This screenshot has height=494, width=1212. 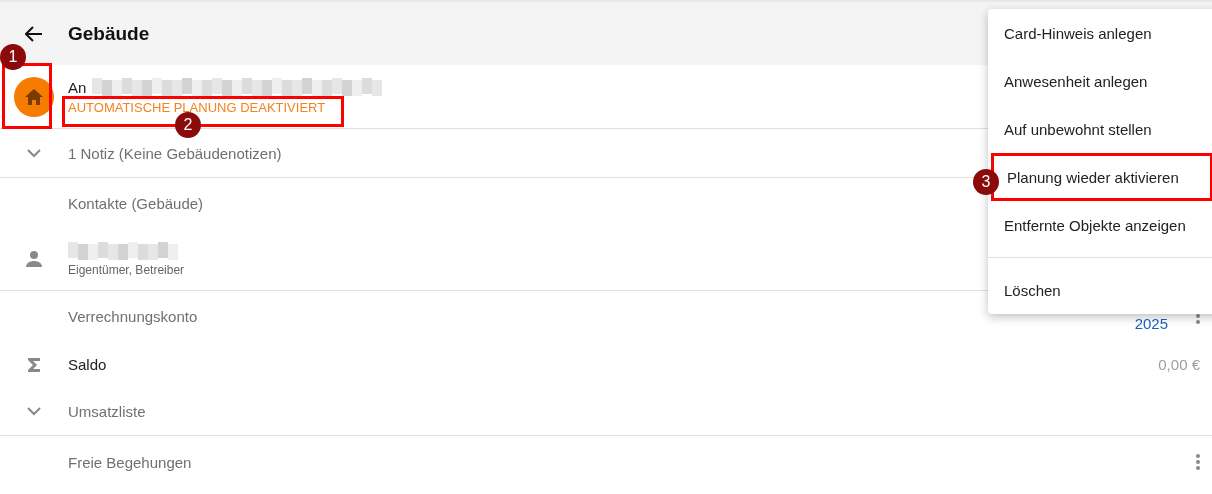 What do you see at coordinates (1101, 177) in the screenshot?
I see `menu-item: Planung wieder aktivieren` at bounding box center [1101, 177].